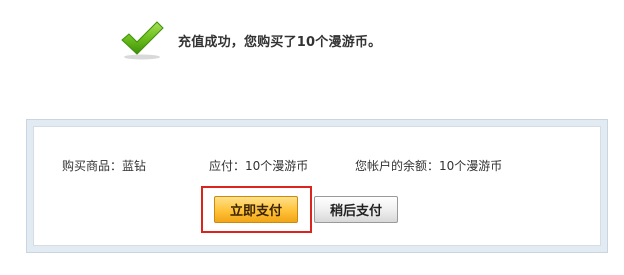  Describe the element at coordinates (280, 42) in the screenshot. I see `success-message: 充值成功，您购买了10个漫游币。` at that location.